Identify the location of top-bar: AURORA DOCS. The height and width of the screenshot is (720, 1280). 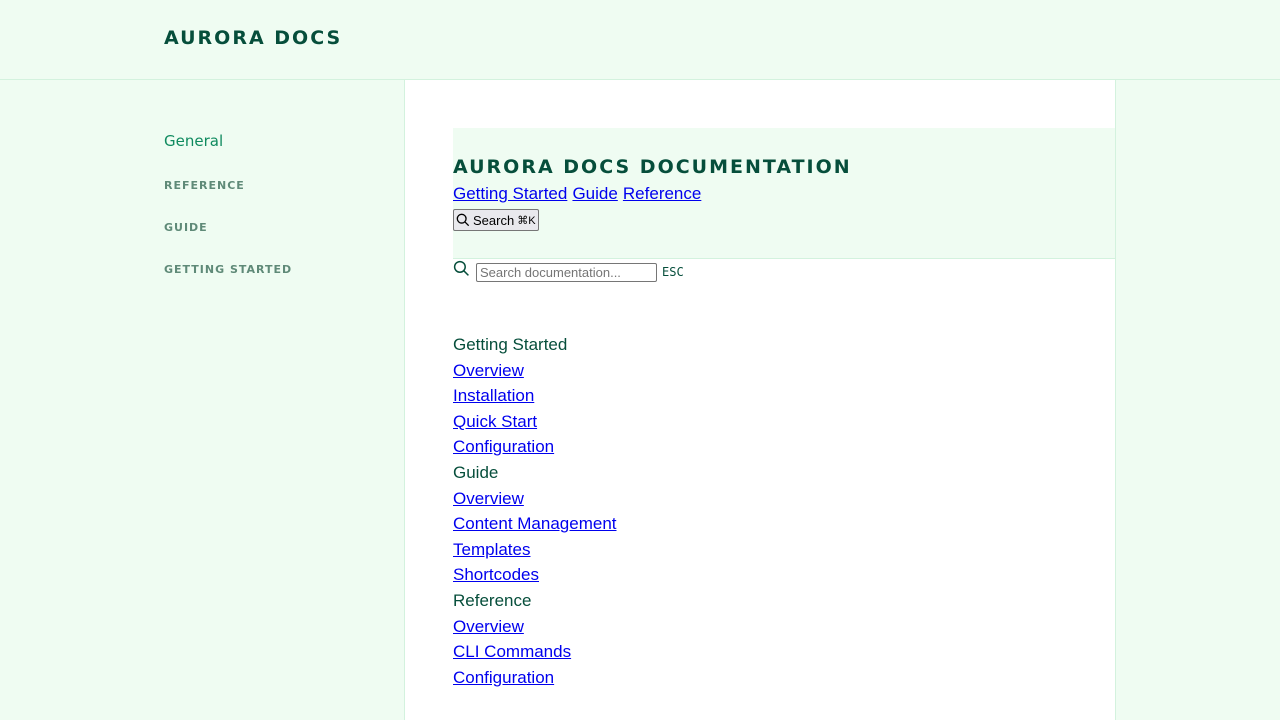
(640, 40).